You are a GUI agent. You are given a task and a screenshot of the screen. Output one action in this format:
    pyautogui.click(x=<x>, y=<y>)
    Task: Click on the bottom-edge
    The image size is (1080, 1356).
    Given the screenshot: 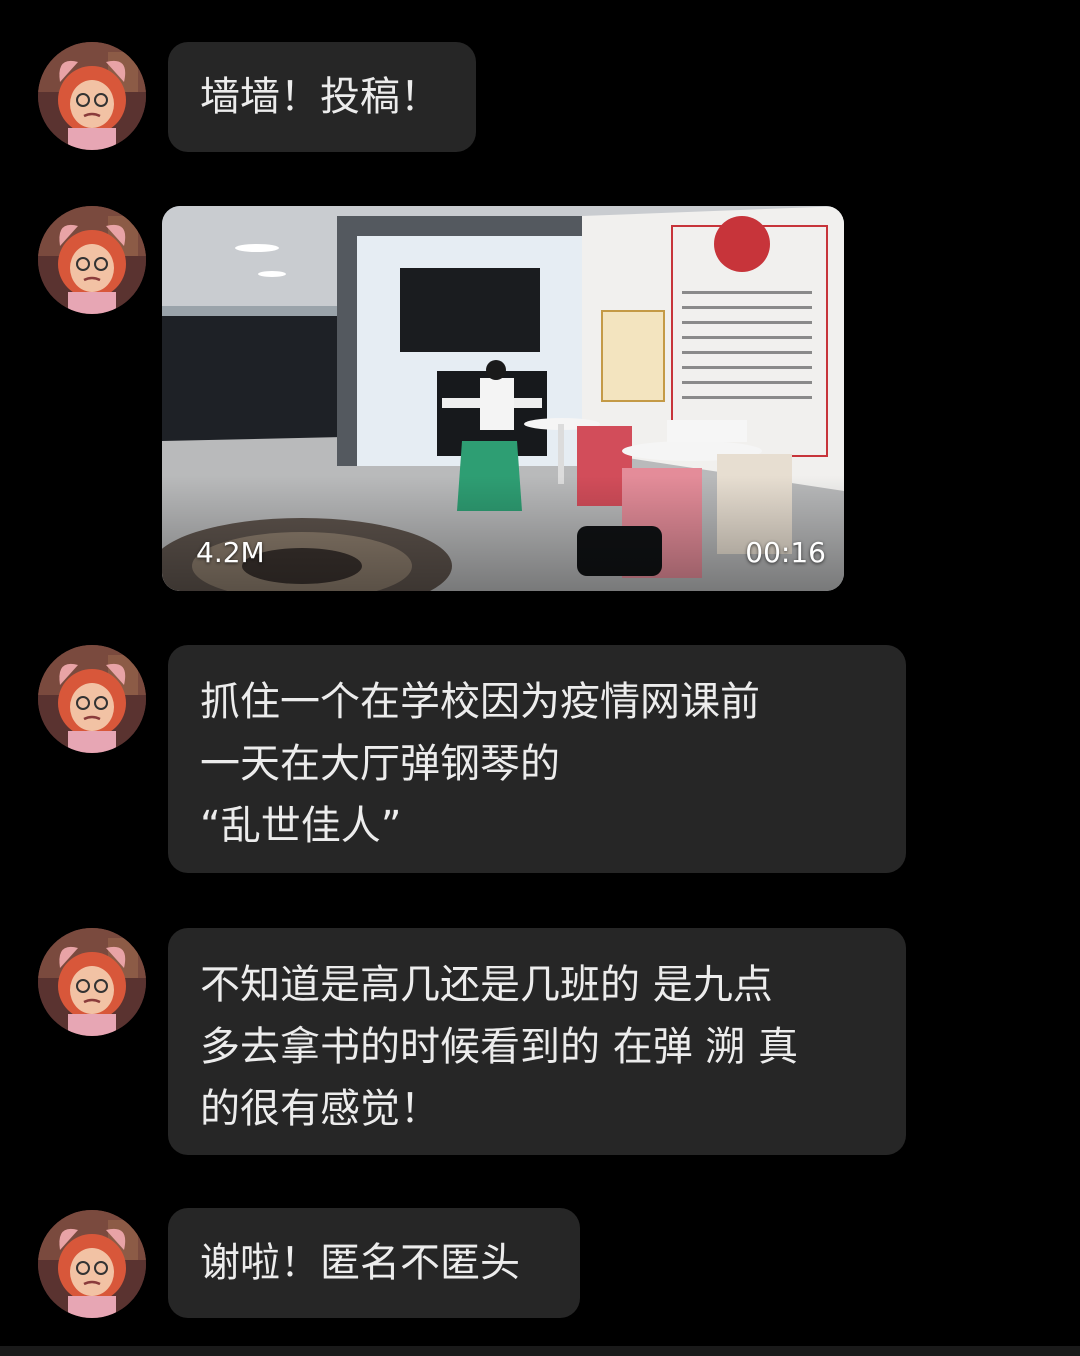 What is the action you would take?
    pyautogui.click(x=540, y=1351)
    